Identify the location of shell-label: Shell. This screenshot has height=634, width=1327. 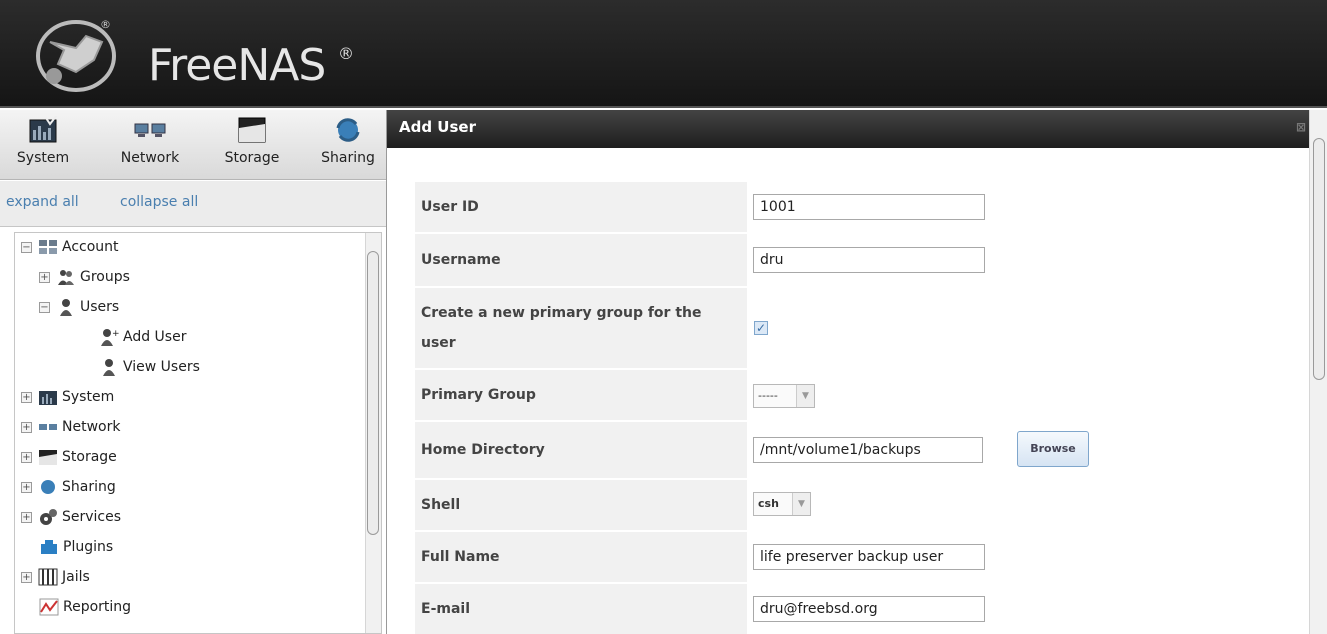
(581, 505).